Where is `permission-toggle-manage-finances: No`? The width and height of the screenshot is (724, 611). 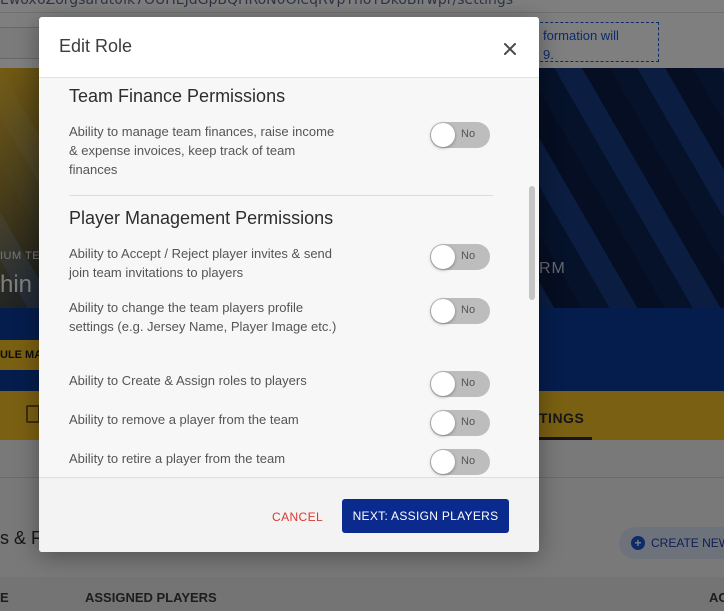
permission-toggle-manage-finances: No is located at coordinates (460, 135).